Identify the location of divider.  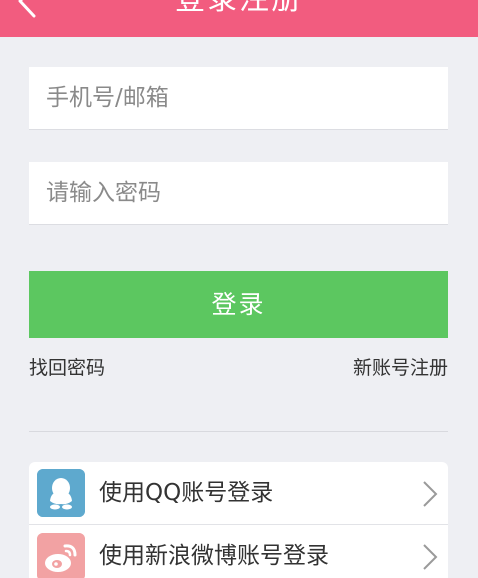
(238, 431).